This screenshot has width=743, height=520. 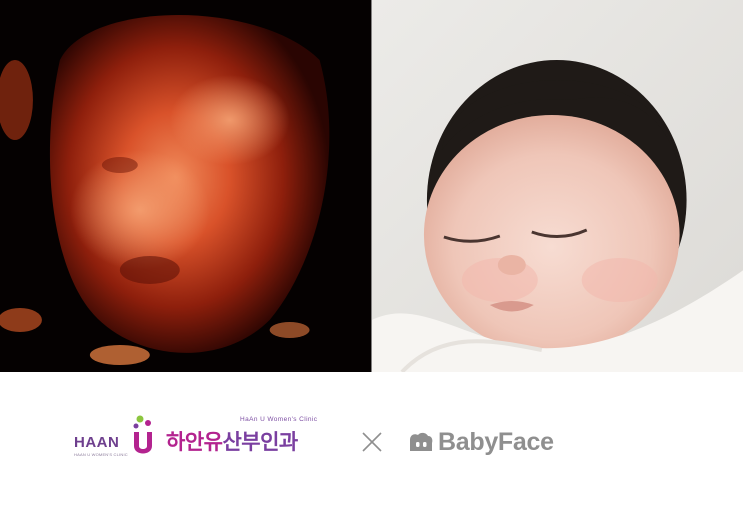 What do you see at coordinates (372, 442) in the screenshot?
I see `collaboration-x-icon` at bounding box center [372, 442].